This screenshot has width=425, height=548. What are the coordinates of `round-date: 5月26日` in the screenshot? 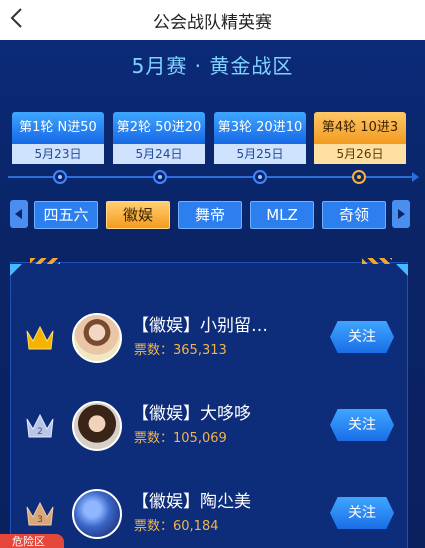 It's located at (360, 154).